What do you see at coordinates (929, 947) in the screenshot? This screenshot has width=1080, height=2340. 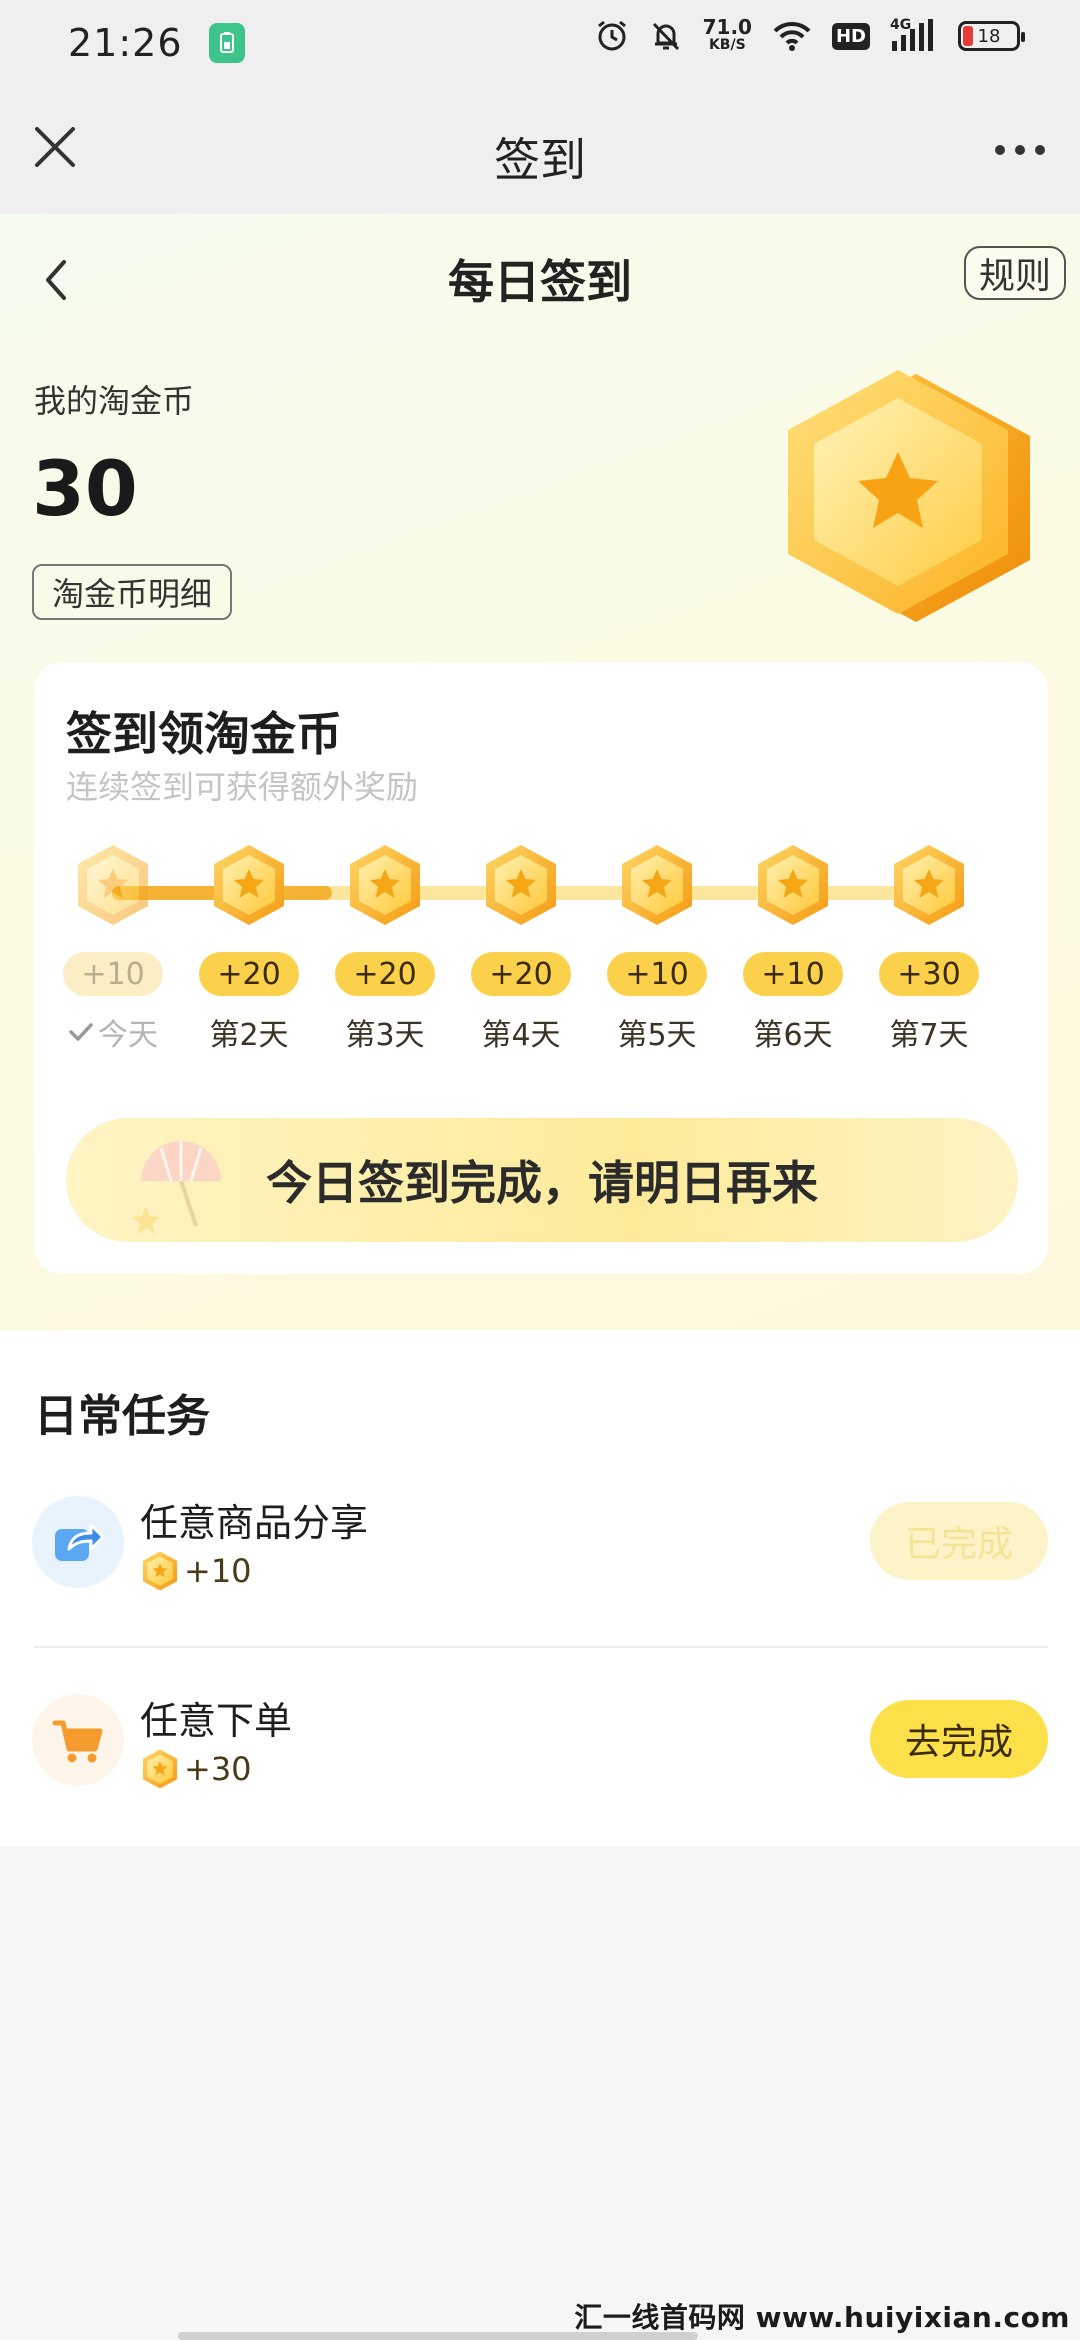 I see `signin-day: +30 第7天` at bounding box center [929, 947].